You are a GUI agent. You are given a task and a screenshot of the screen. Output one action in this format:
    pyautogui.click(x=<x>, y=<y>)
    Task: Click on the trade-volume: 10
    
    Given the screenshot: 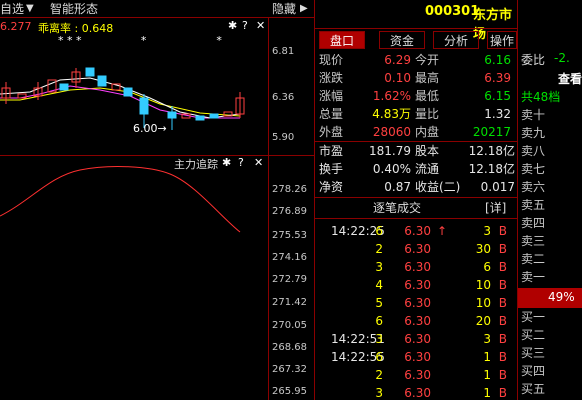 What is the action you would take?
    pyautogui.click(x=483, y=303)
    